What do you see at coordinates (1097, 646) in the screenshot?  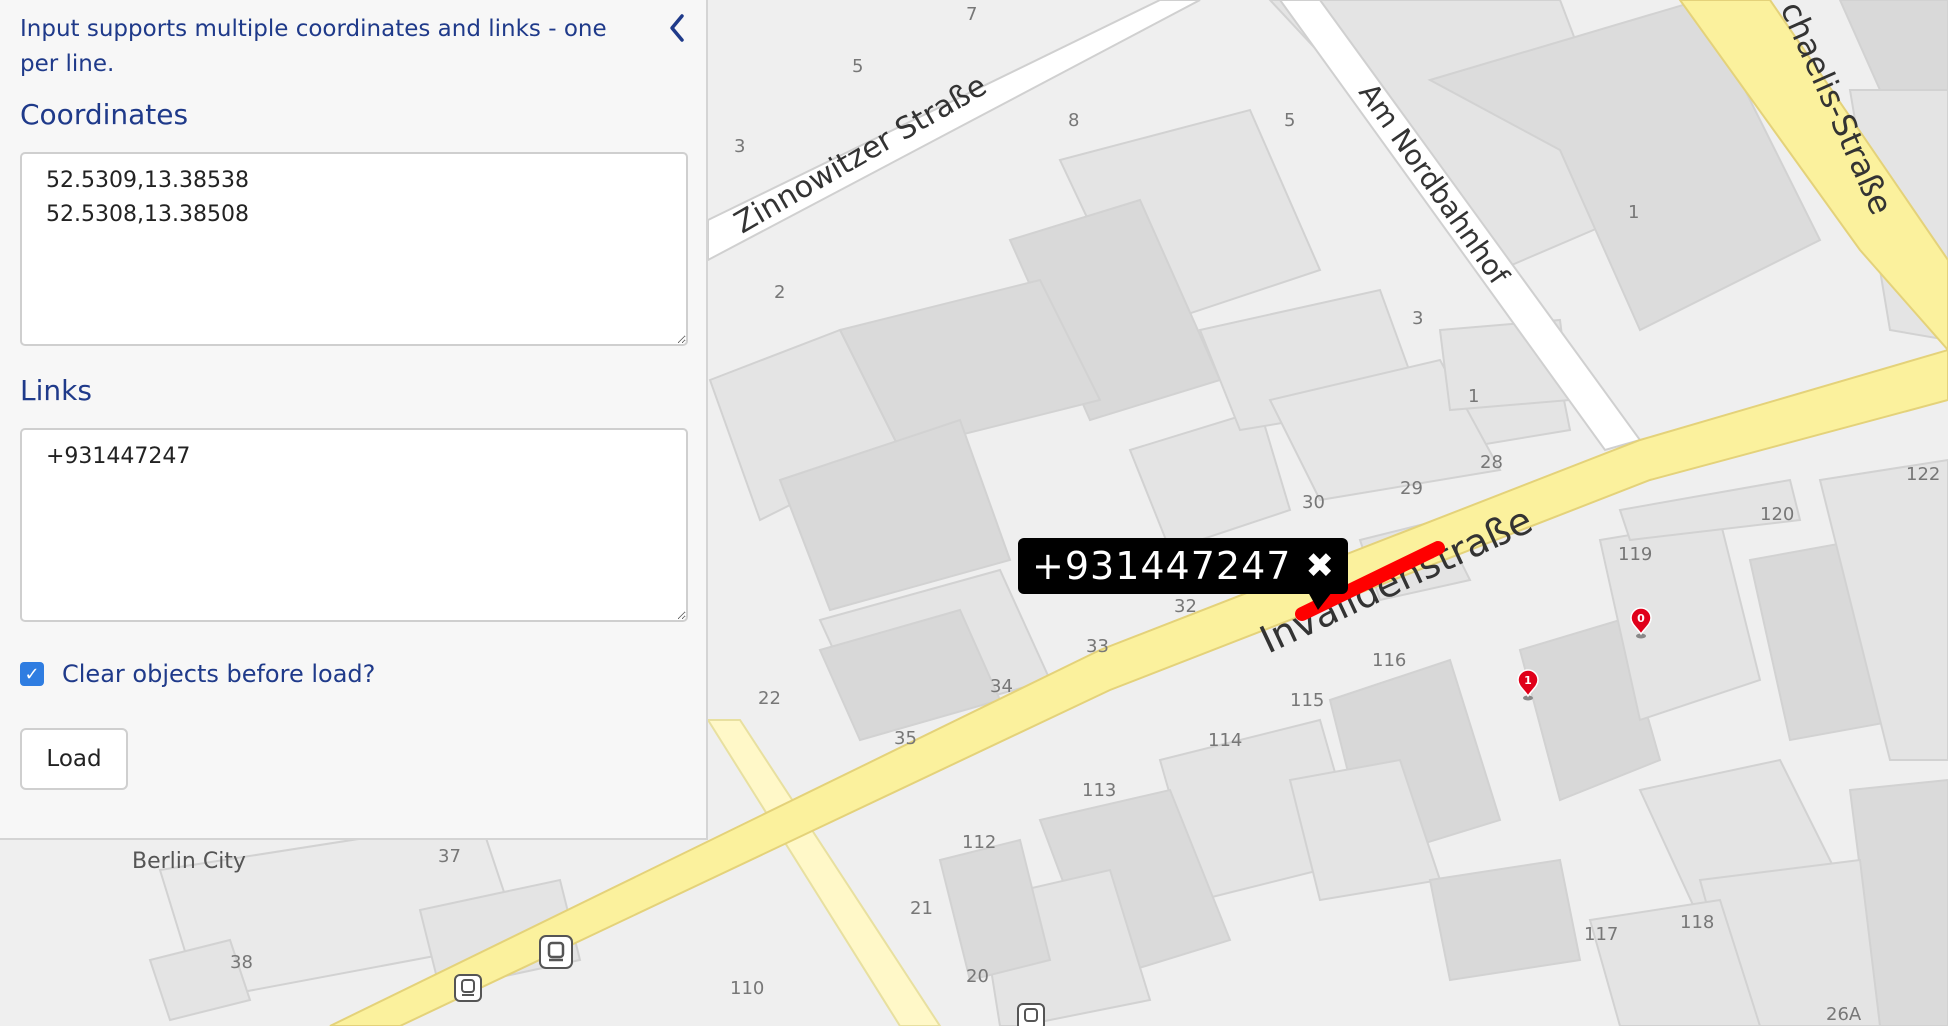 I see `house-number: 33` at bounding box center [1097, 646].